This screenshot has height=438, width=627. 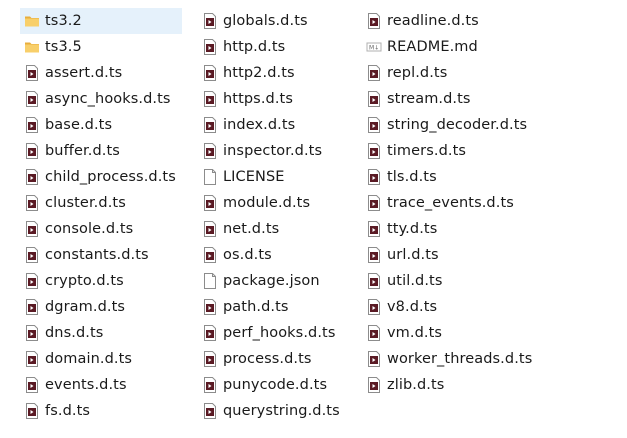 I want to click on file-name-label: v8.d.ts, so click(x=412, y=307).